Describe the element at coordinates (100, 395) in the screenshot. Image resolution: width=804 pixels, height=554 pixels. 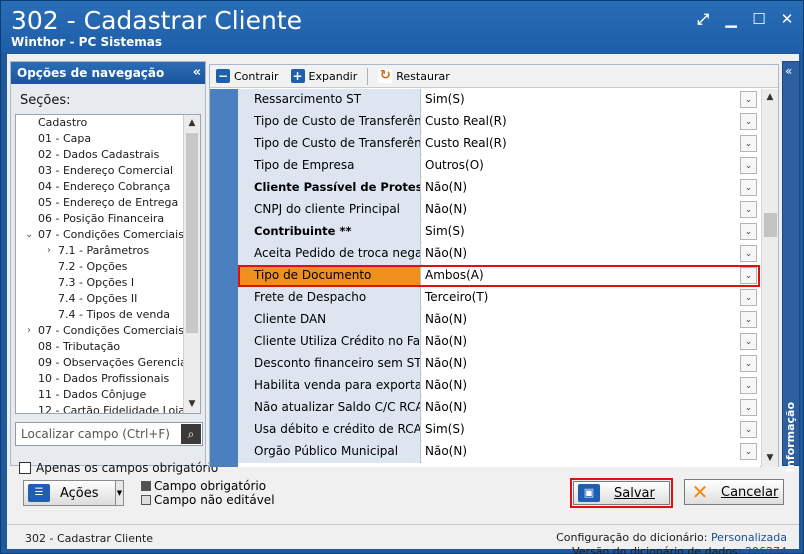
I see `tree-item: 11 - Dados Cônjuge` at that location.